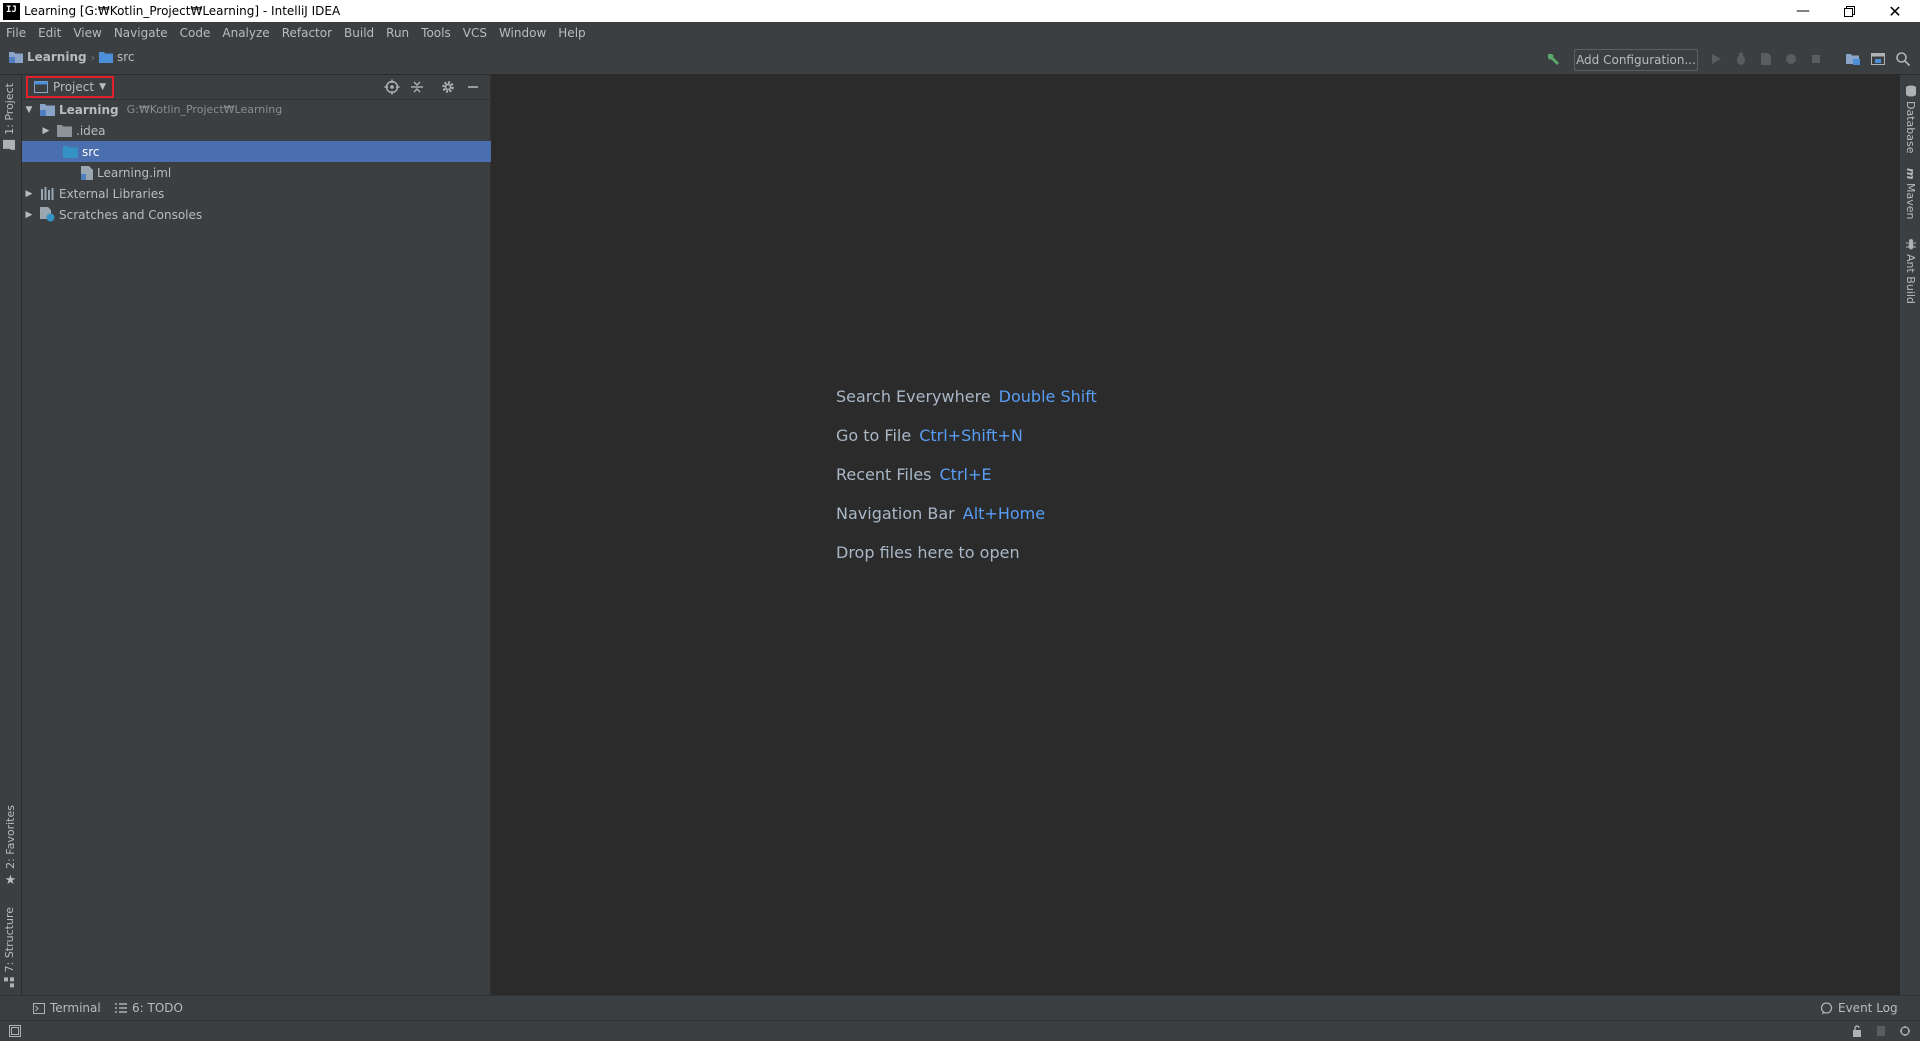 The width and height of the screenshot is (1920, 1041). Describe the element at coordinates (1910, 194) in the screenshot. I see `tool-tab-maven: m Maven` at that location.